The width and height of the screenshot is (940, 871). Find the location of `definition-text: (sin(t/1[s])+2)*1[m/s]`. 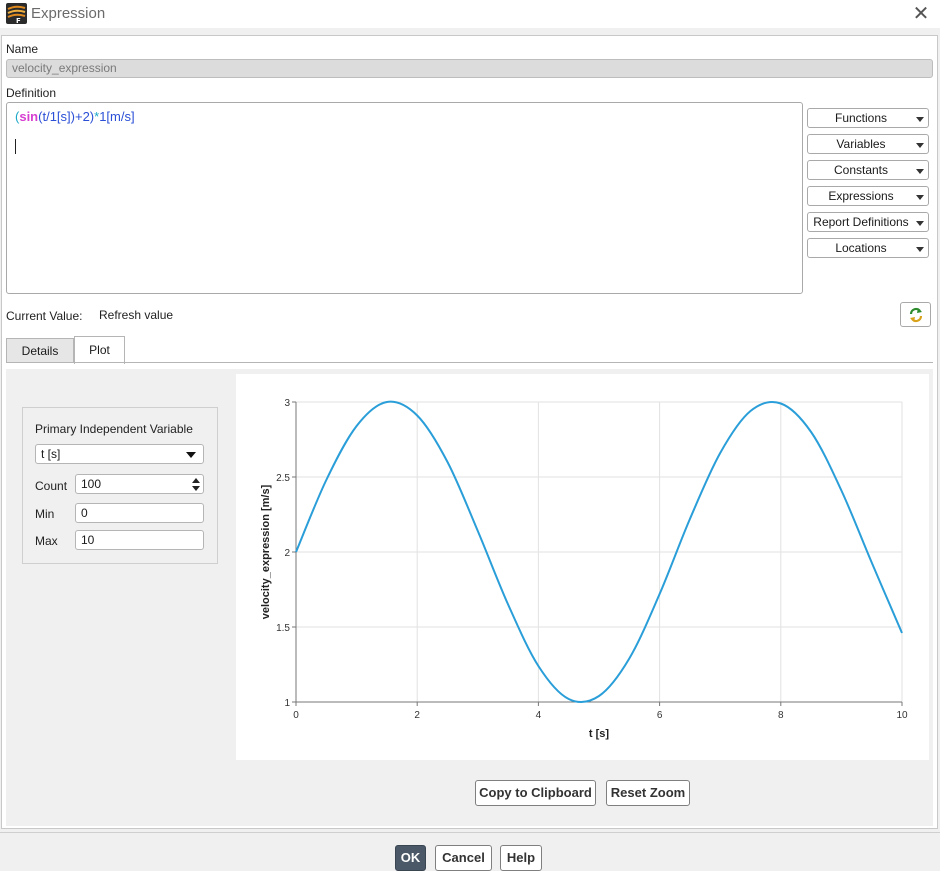

definition-text: (sin(t/1[s])+2)*1[m/s] is located at coordinates (75, 116).